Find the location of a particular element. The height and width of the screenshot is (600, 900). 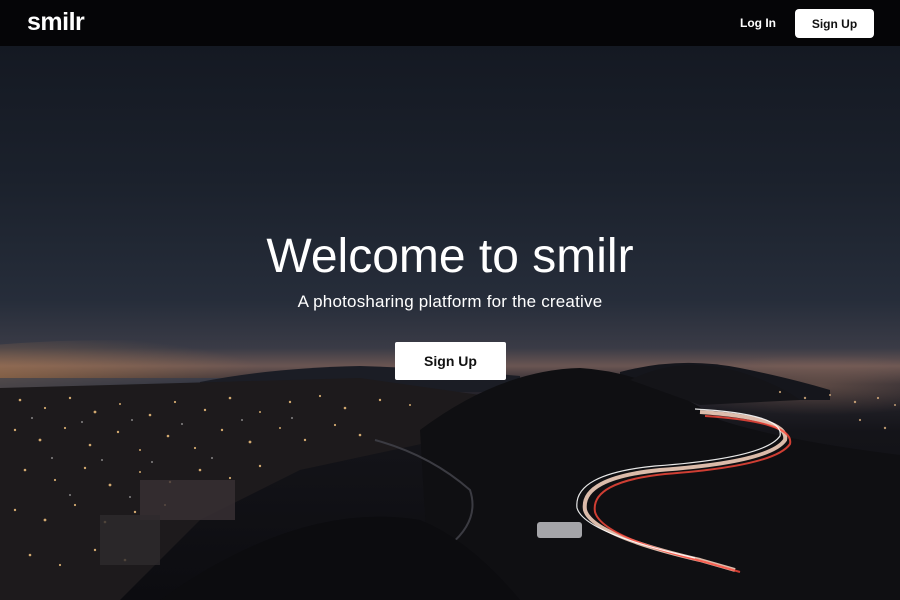

login-link: Log In is located at coordinates (758, 23).